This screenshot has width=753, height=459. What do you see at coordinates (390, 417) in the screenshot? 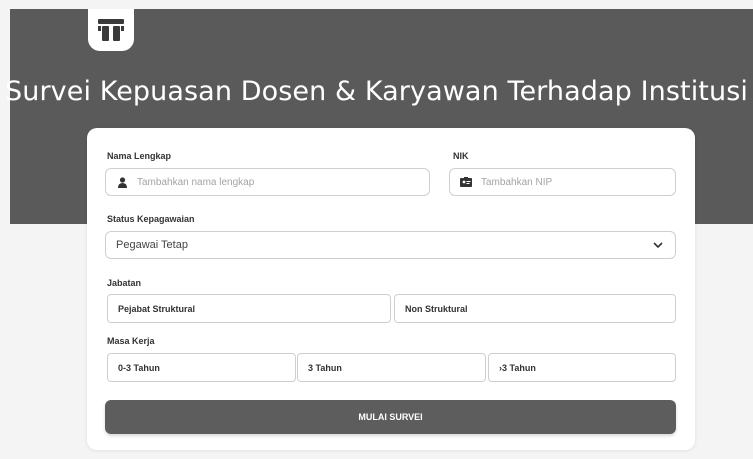
I see `start-survey-button: MULAI SURVEI` at bounding box center [390, 417].